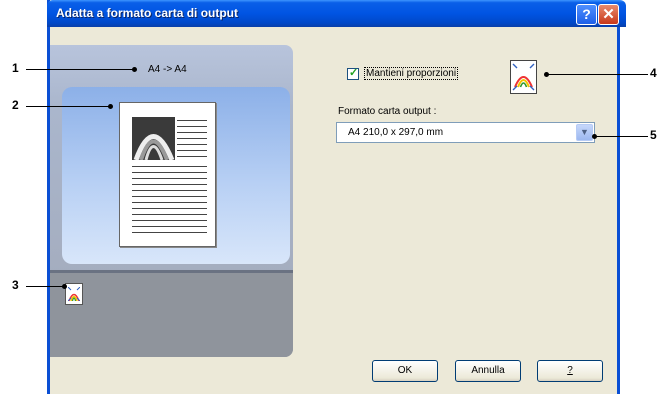 This screenshot has height=394, width=657. I want to click on callout-number: 5, so click(653, 135).